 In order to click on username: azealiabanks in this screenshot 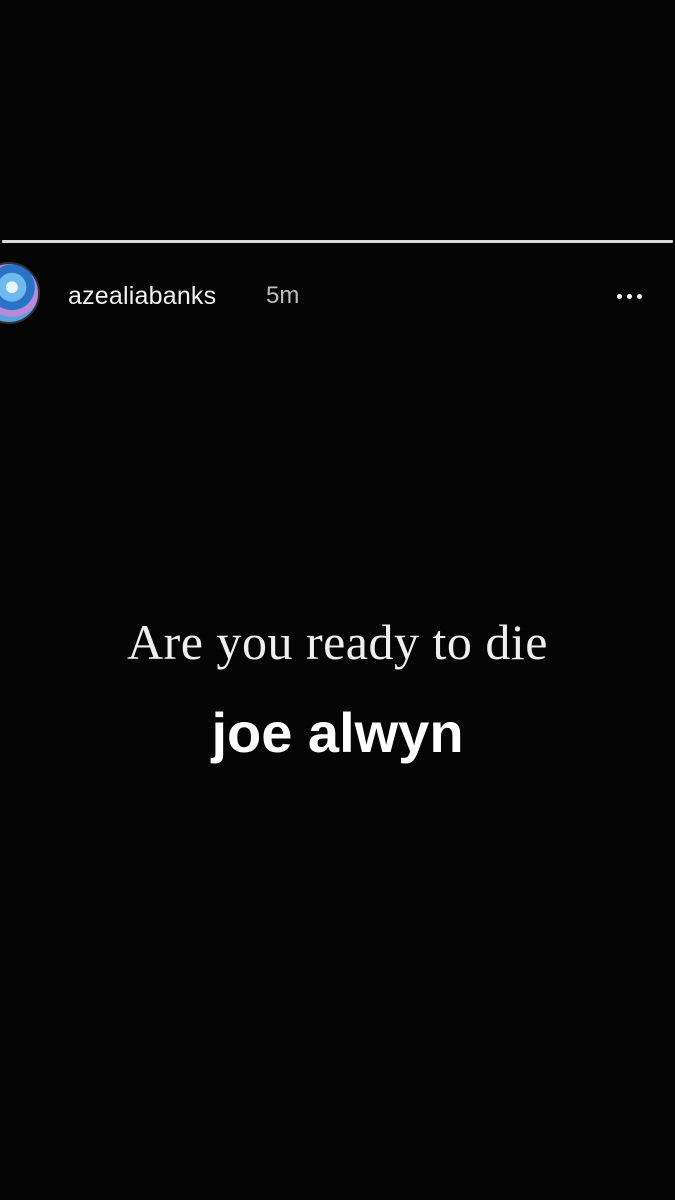, I will do `click(142, 296)`.